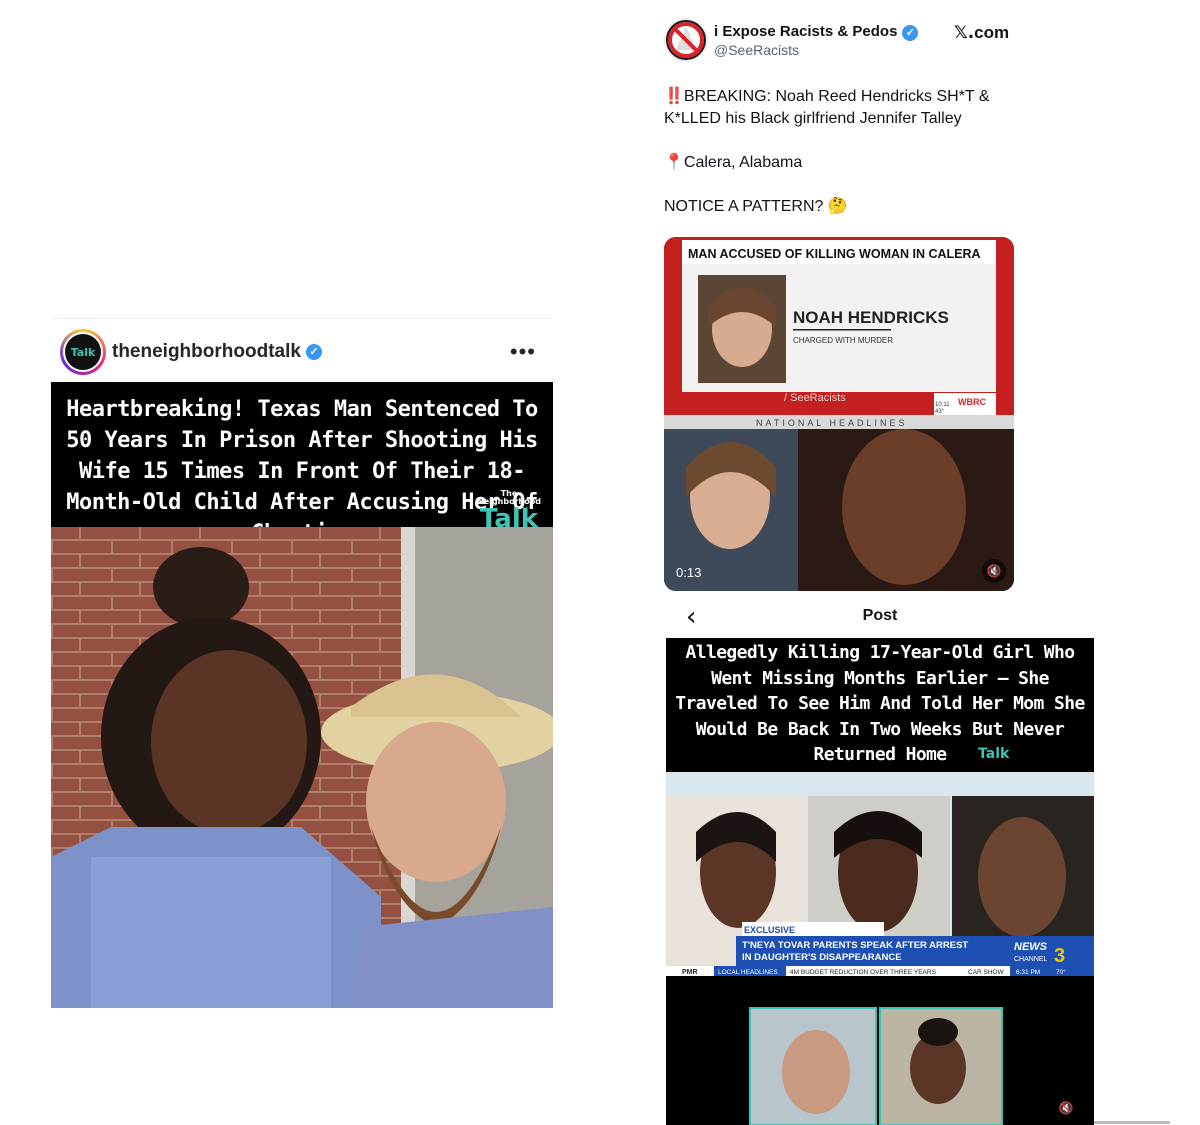 The height and width of the screenshot is (1125, 1200). Describe the element at coordinates (674, 162) in the screenshot. I see `location-pin-icon: 📍` at that location.